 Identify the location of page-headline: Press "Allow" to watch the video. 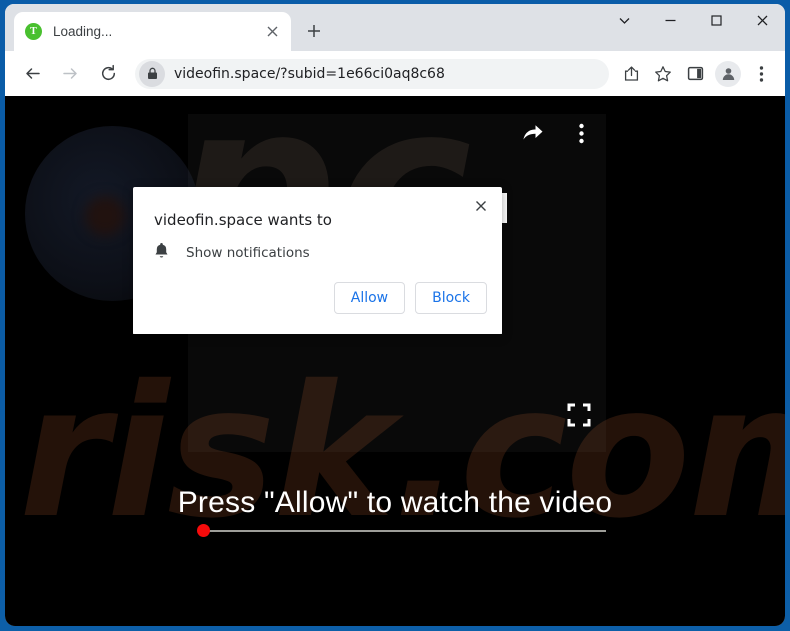
(395, 502).